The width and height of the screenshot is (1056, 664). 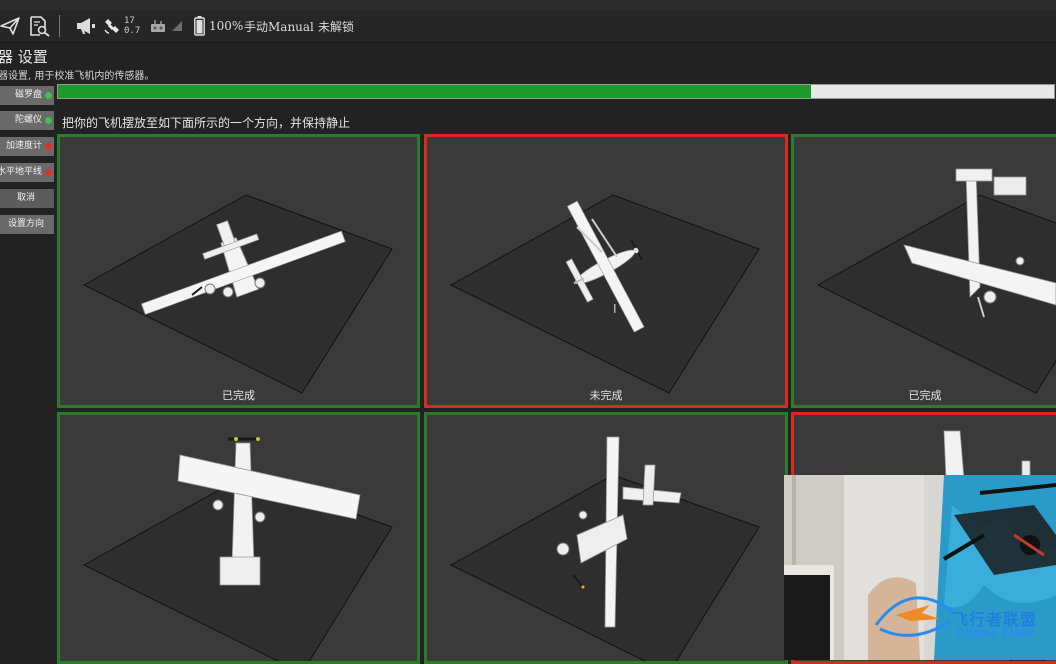 What do you see at coordinates (913, 616) in the screenshot?
I see `china-flier-logo` at bounding box center [913, 616].